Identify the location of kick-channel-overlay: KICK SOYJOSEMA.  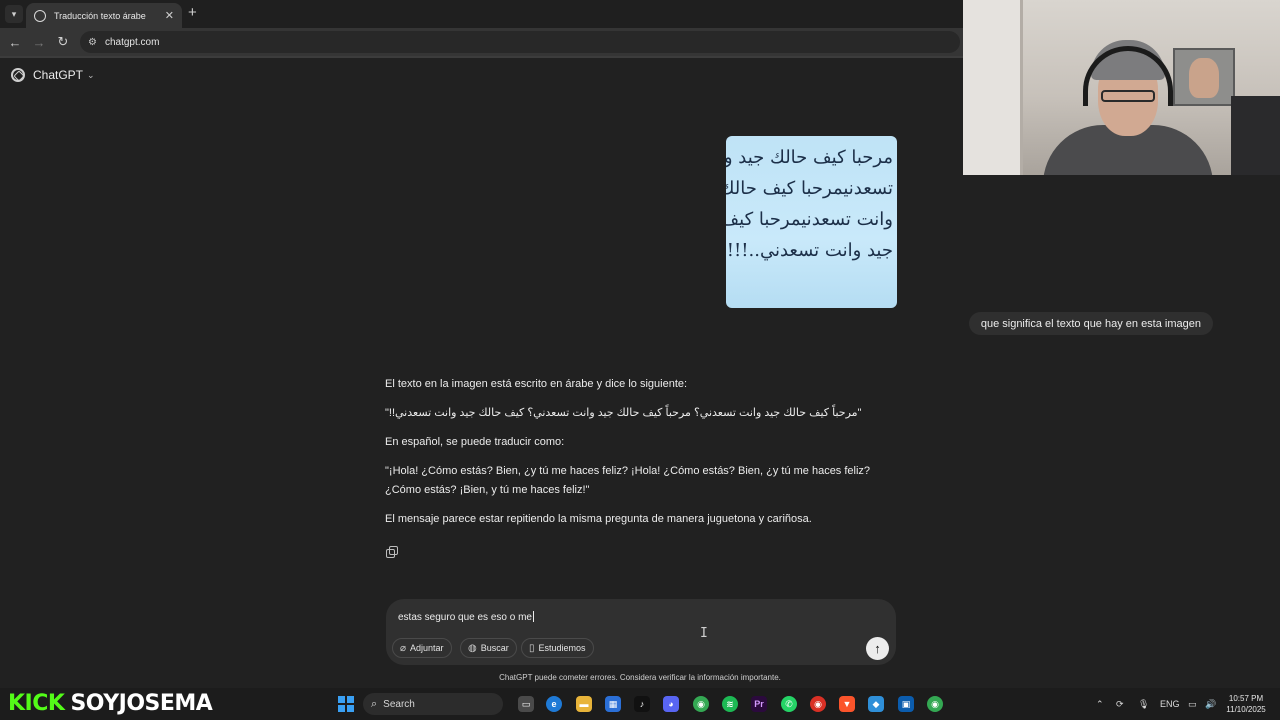
(110, 704).